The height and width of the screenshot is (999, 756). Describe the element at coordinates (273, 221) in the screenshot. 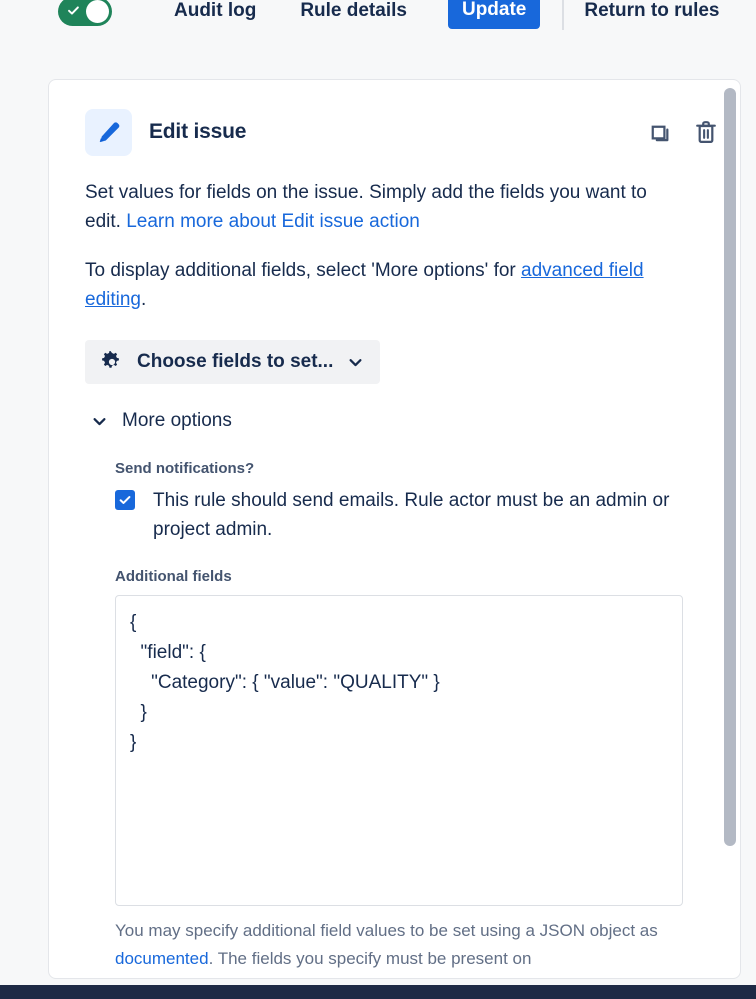

I see `learn-more-link: Learn more about Edit issue action` at that location.